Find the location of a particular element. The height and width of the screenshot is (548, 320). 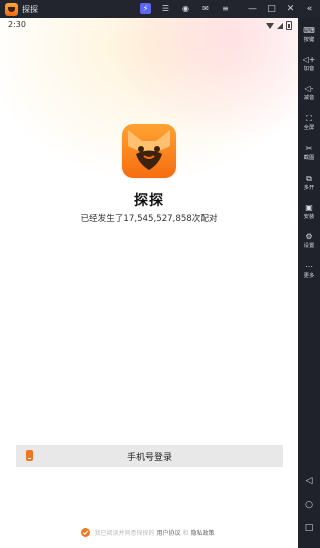

close-button: ✕ is located at coordinates (290, 9).